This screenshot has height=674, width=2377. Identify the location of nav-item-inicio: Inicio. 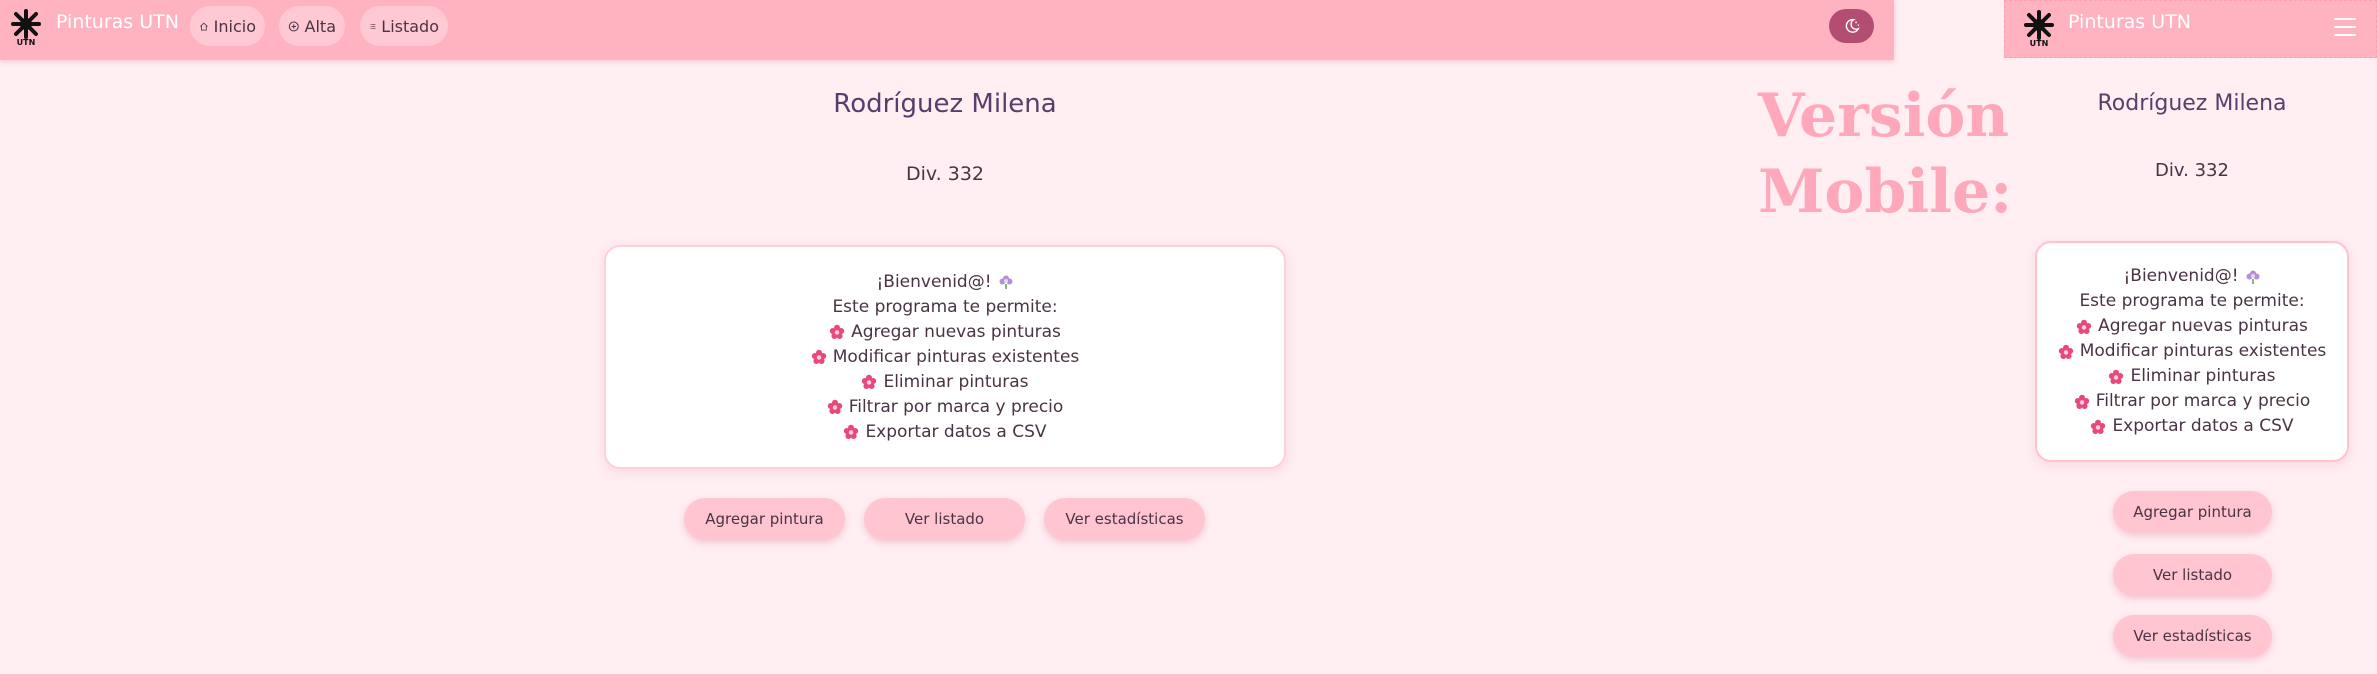
(227, 26).